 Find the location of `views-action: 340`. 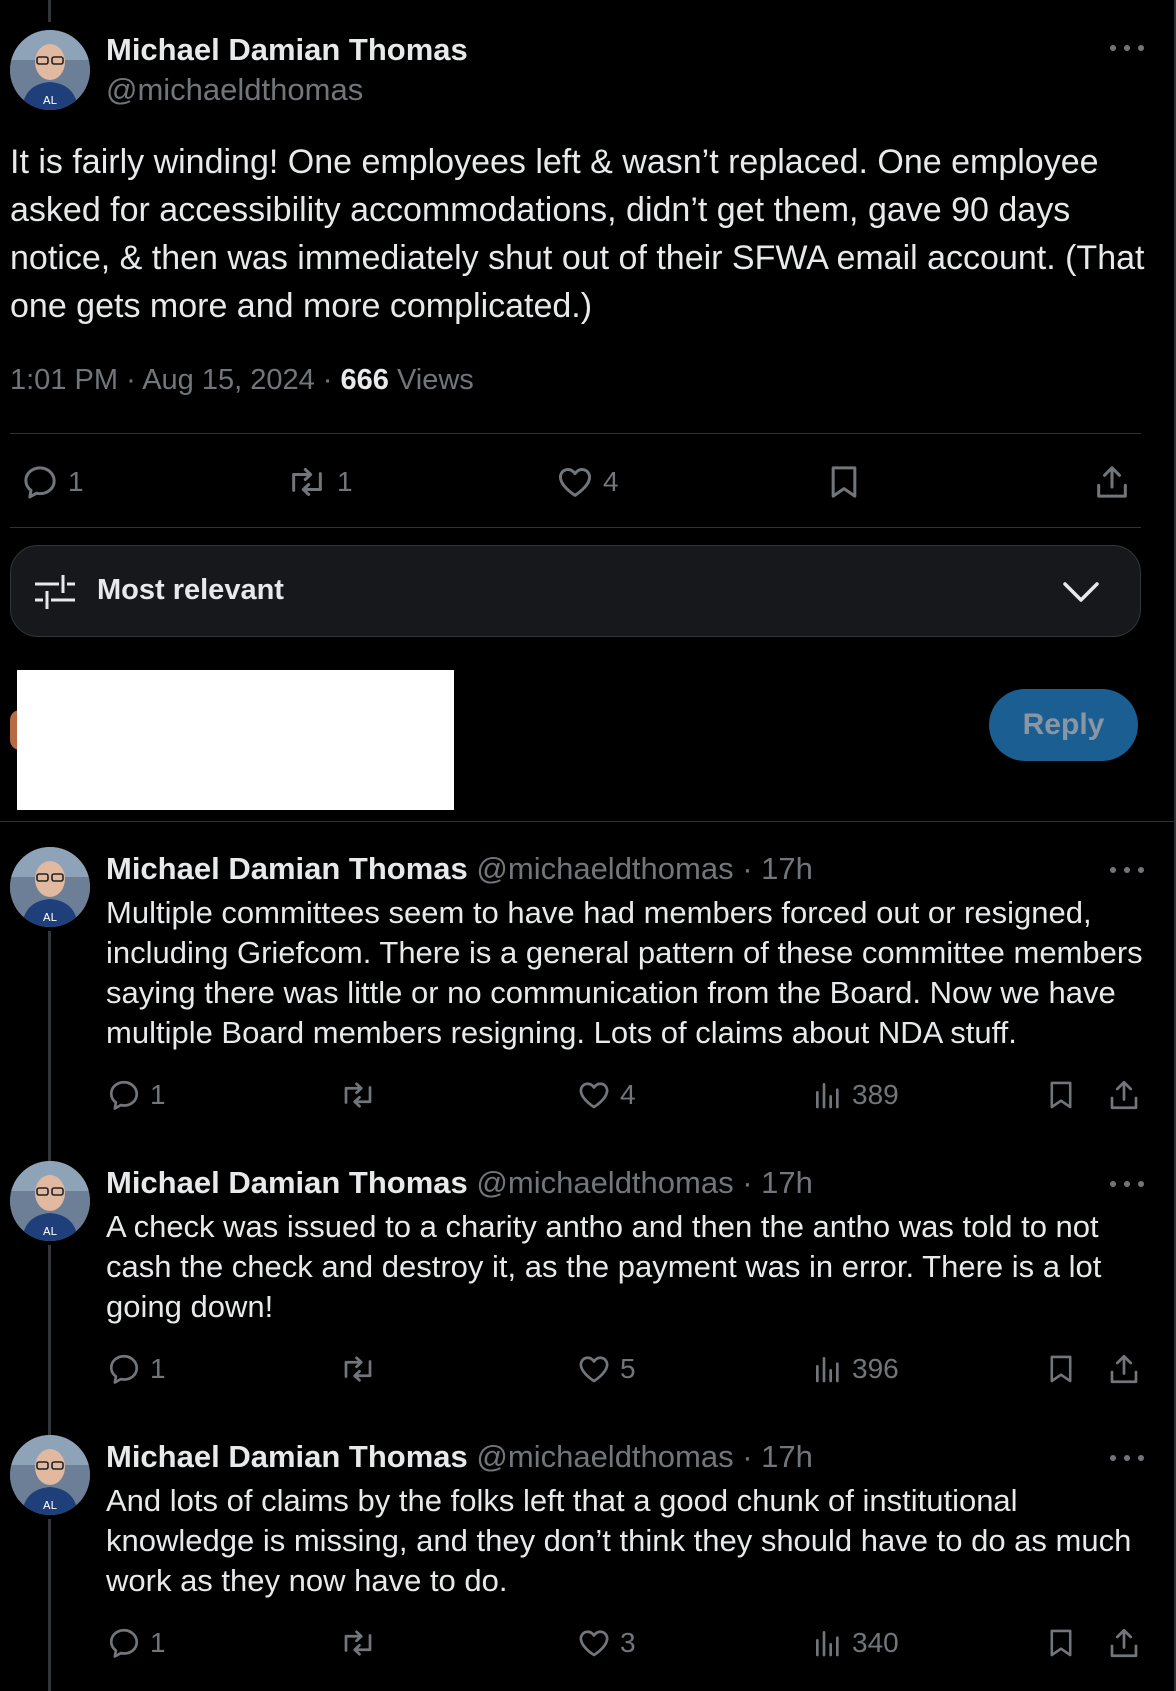

views-action: 340 is located at coordinates (855, 1643).